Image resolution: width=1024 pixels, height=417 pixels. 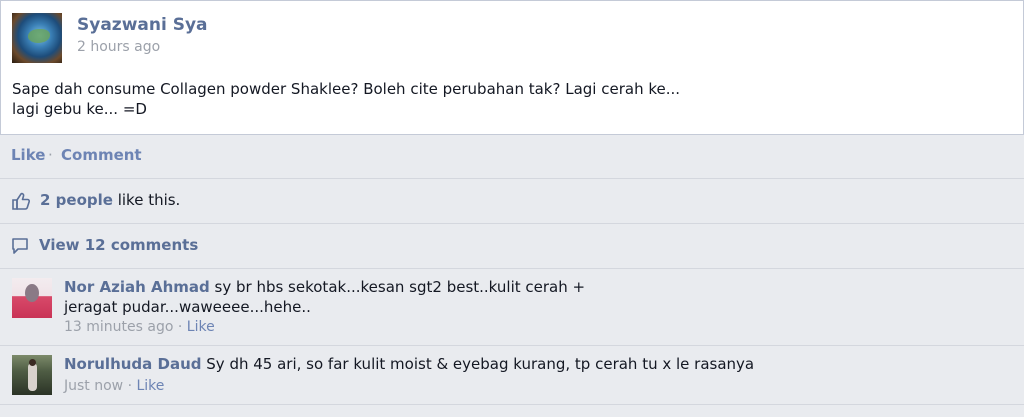 I want to click on avatar-figure-head, so click(x=32, y=362).